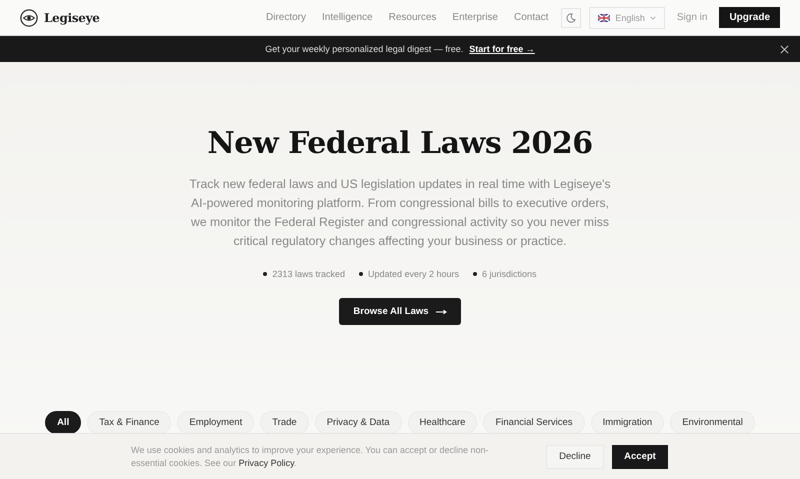 The height and width of the screenshot is (479, 800). I want to click on stat-text: Updated every 2 hours, so click(414, 274).